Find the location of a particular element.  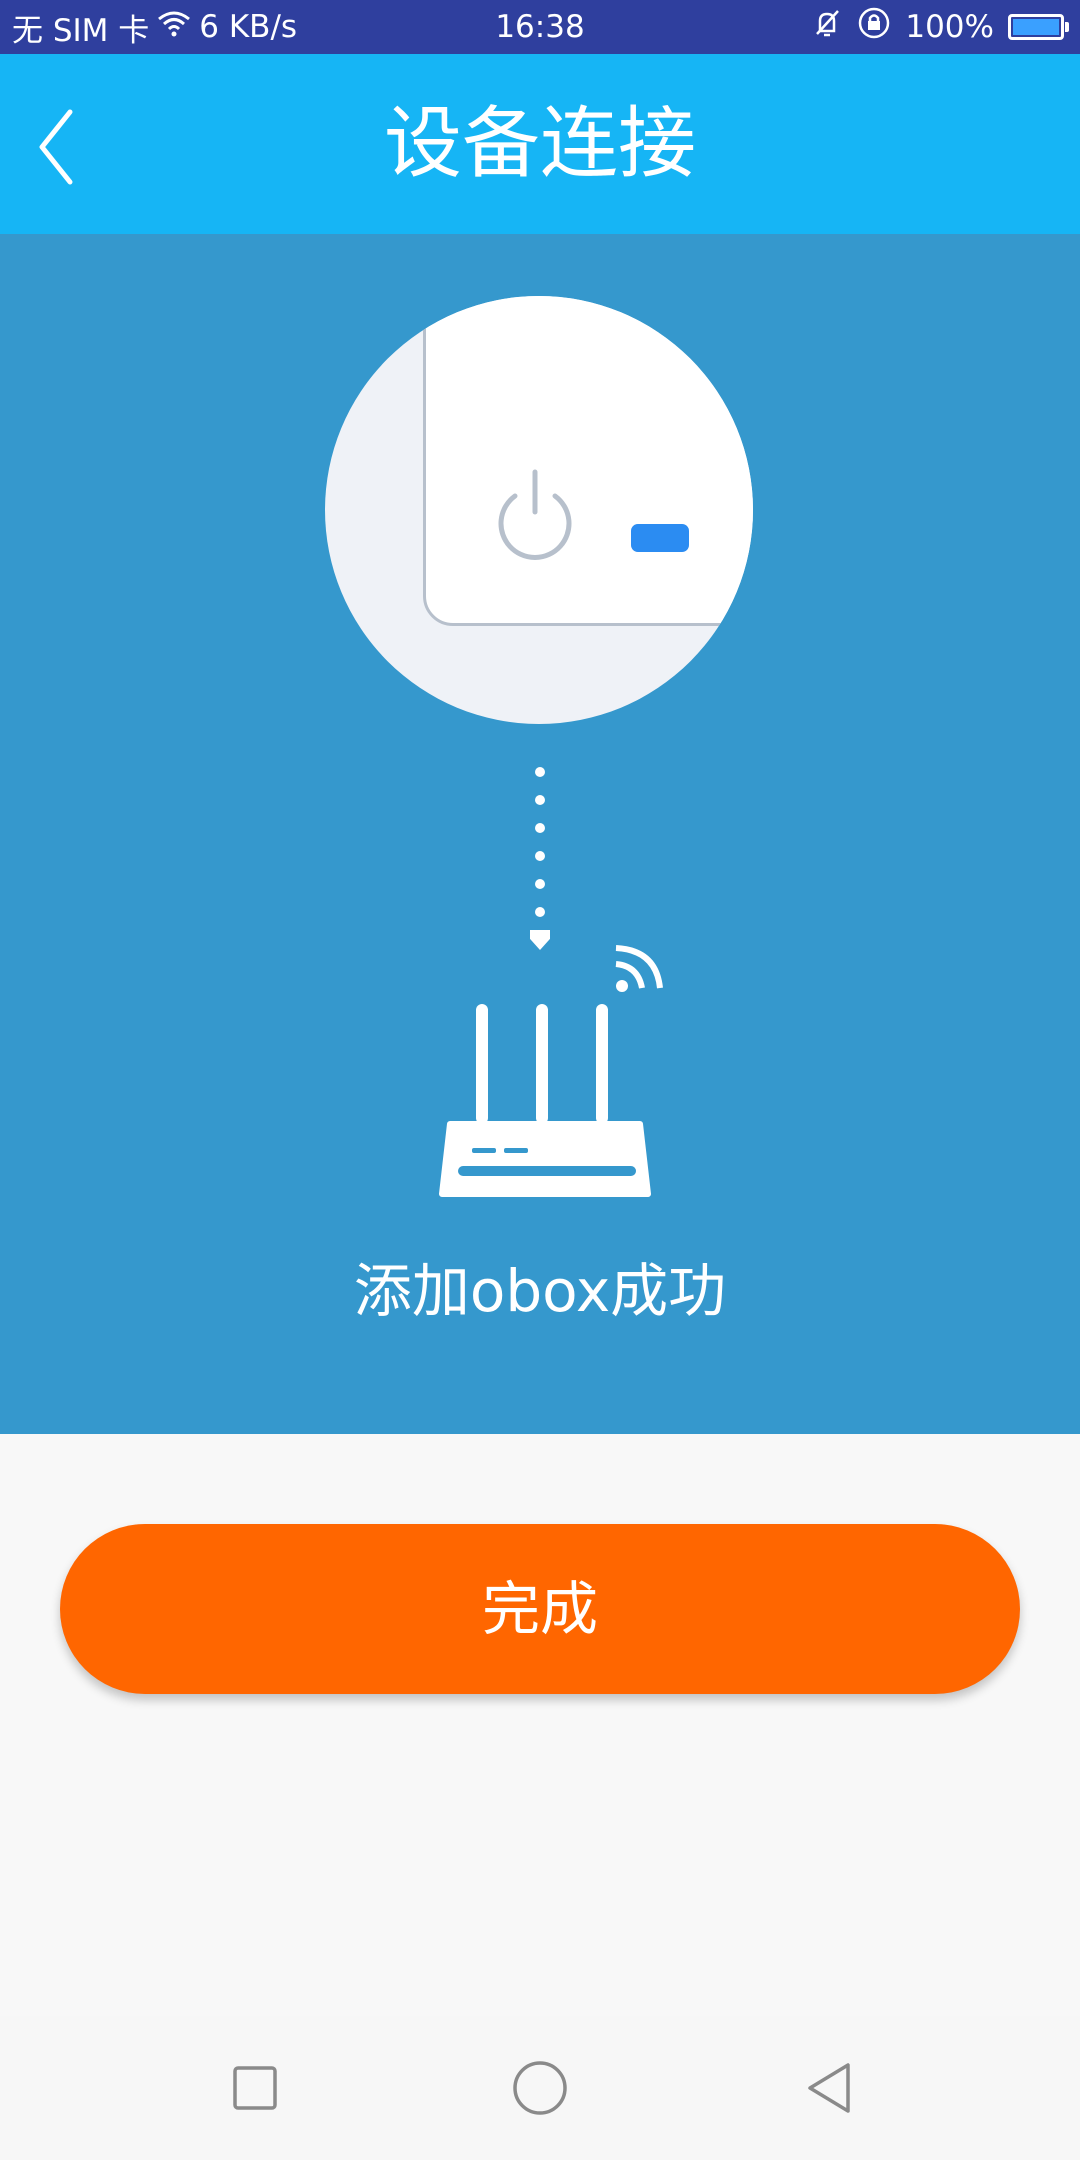

status-right: 100% is located at coordinates (940, 27).